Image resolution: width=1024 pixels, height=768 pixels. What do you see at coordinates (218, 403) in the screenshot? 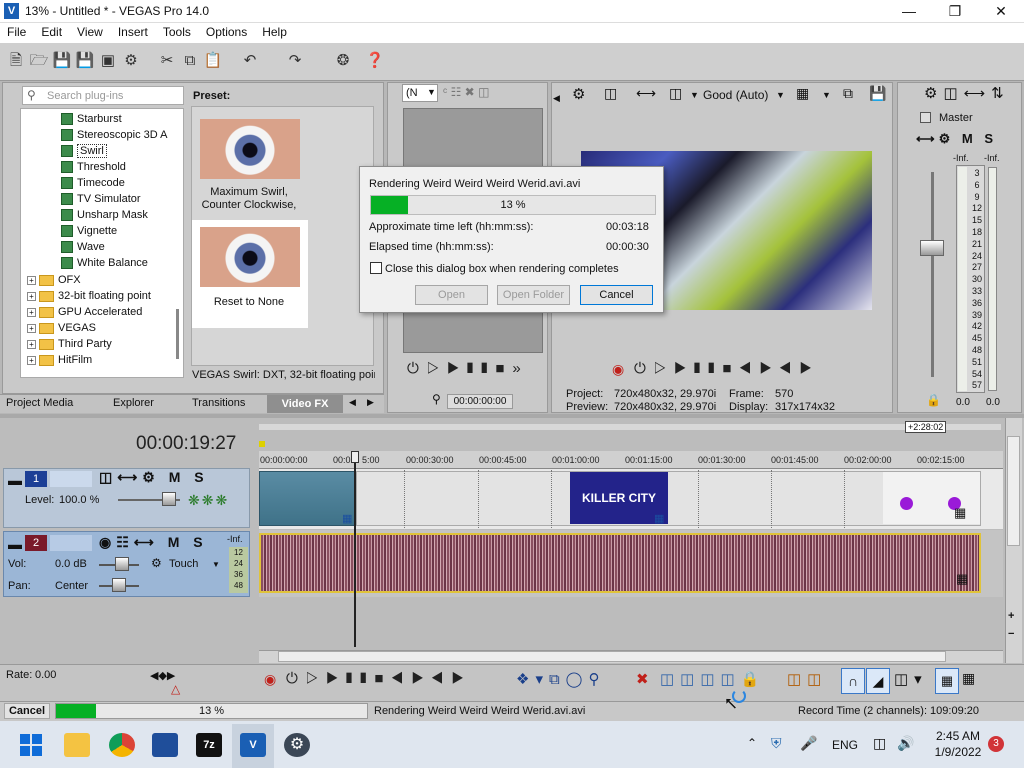
I see `tab-transitions: Transitions` at bounding box center [218, 403].